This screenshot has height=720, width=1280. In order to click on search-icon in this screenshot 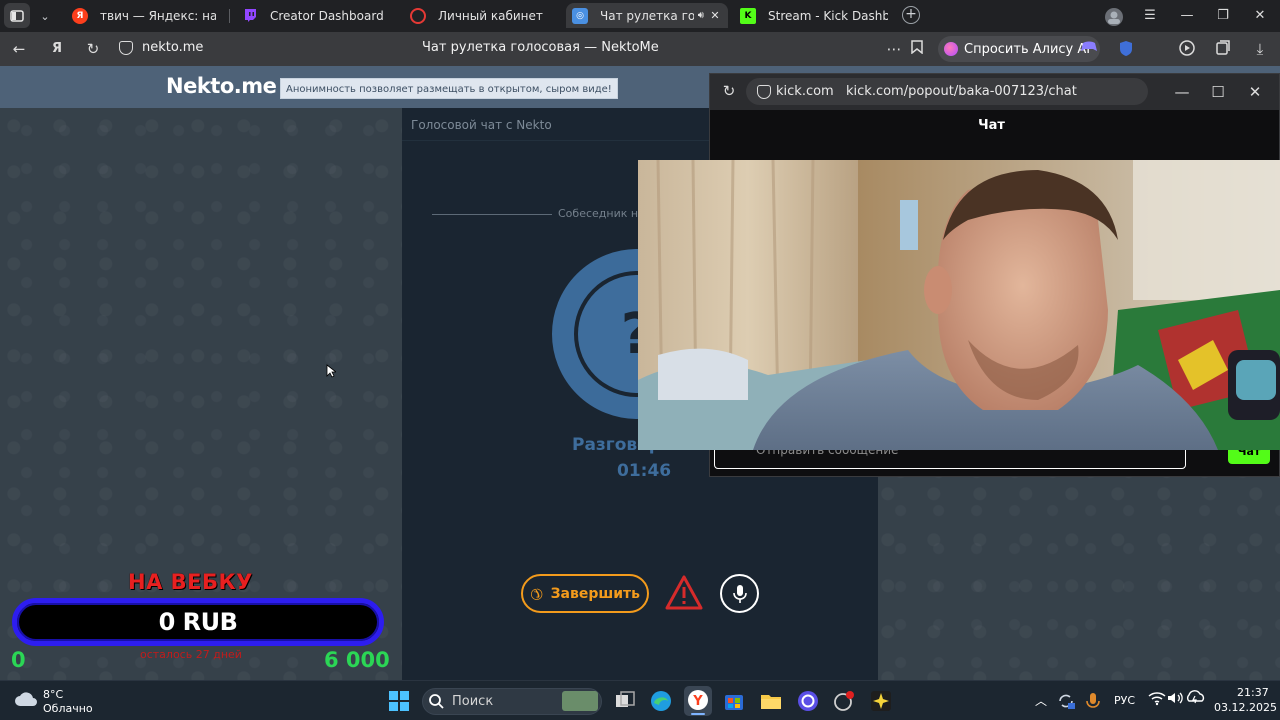, I will do `click(436, 701)`.